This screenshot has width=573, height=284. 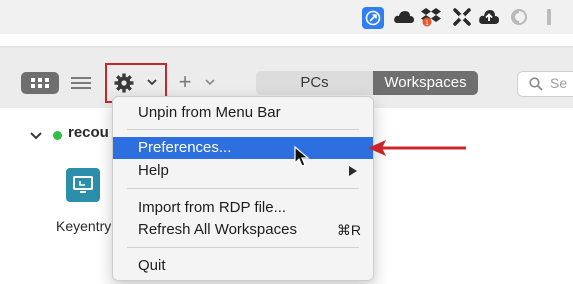 I want to click on view-segmented-control: PCs Workspaces, so click(x=367, y=83).